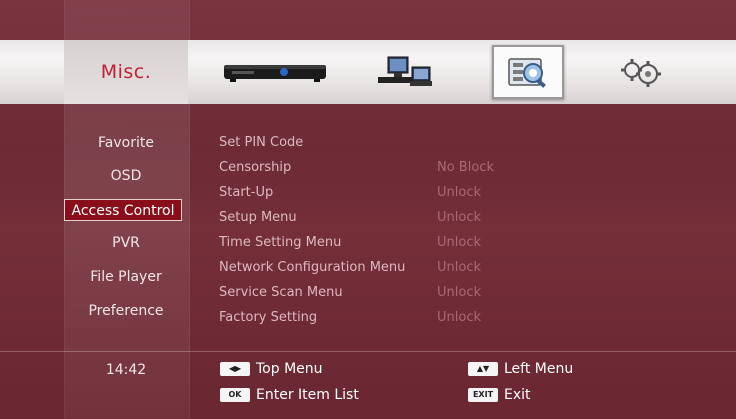  What do you see at coordinates (483, 395) in the screenshot?
I see `exit-key-icon: EXIT` at bounding box center [483, 395].